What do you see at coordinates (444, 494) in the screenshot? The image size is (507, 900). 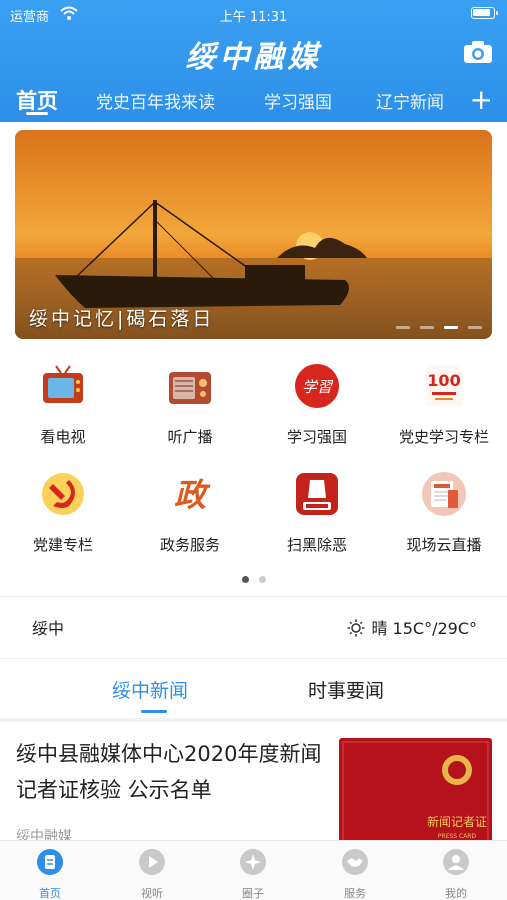 I see `live-news-icon` at bounding box center [444, 494].